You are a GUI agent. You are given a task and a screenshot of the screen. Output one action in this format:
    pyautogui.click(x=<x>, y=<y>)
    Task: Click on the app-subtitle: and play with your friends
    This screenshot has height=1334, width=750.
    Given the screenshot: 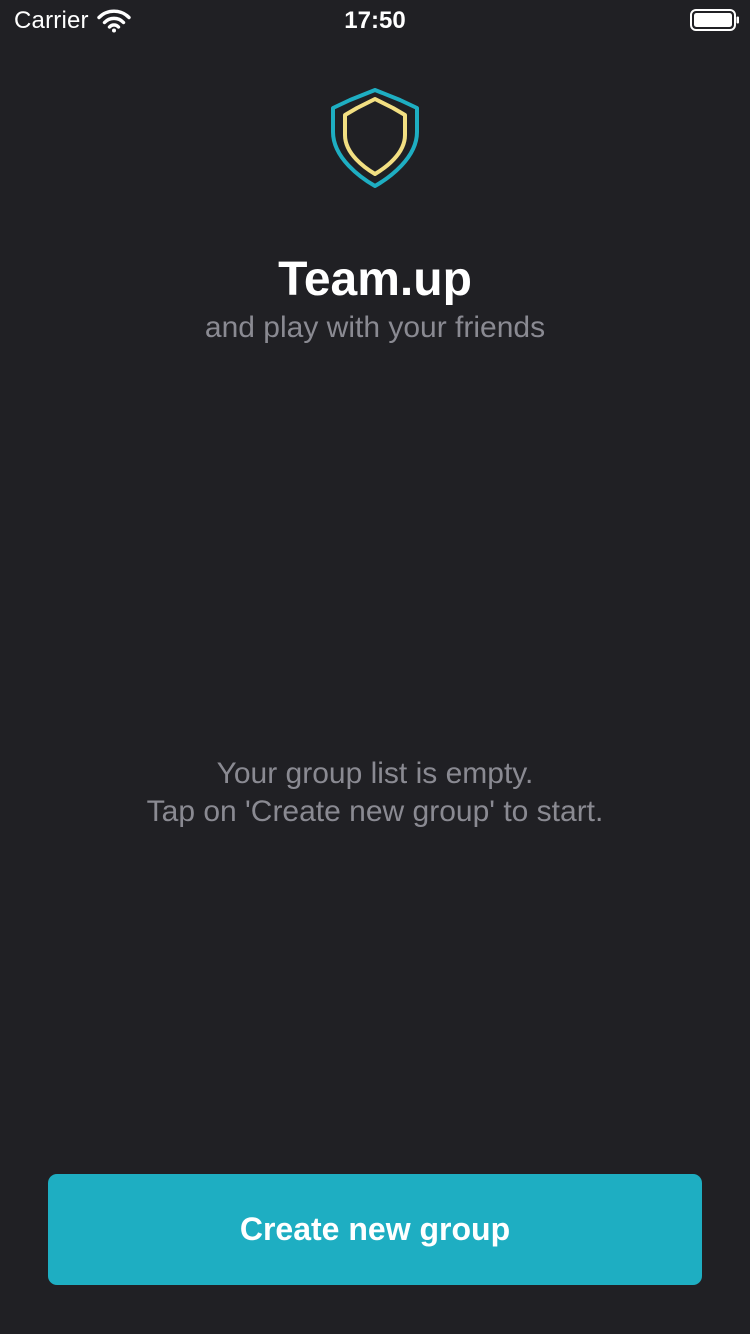 What is the action you would take?
    pyautogui.click(x=375, y=327)
    